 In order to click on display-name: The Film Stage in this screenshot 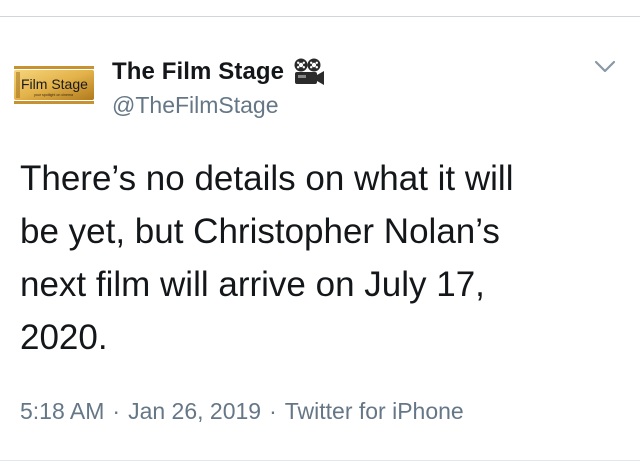, I will do `click(198, 72)`.